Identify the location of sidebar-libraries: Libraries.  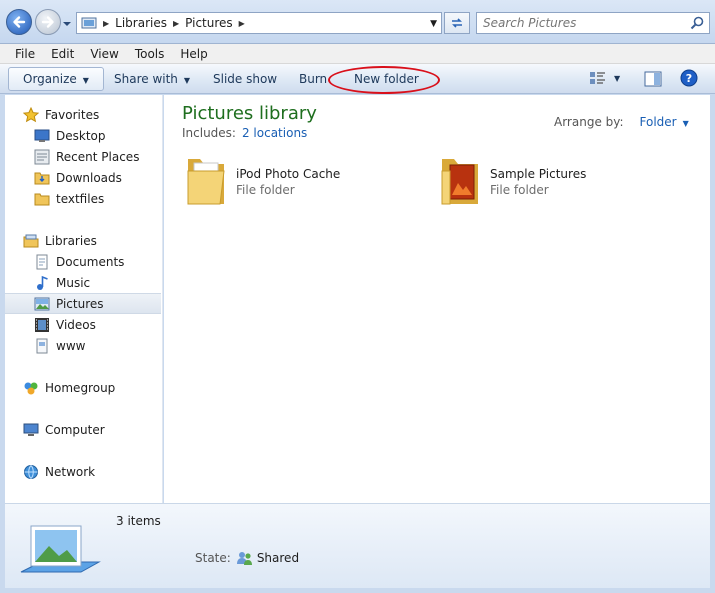
(83, 240).